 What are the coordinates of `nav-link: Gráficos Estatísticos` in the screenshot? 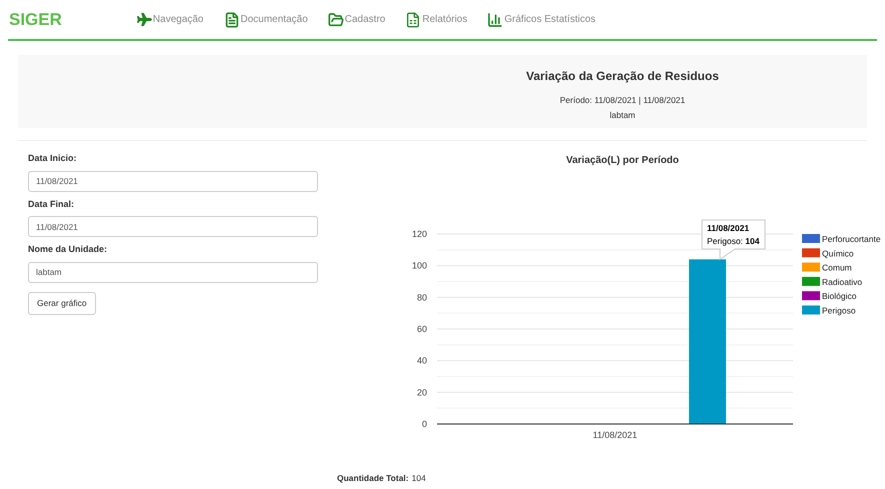 It's located at (541, 20).